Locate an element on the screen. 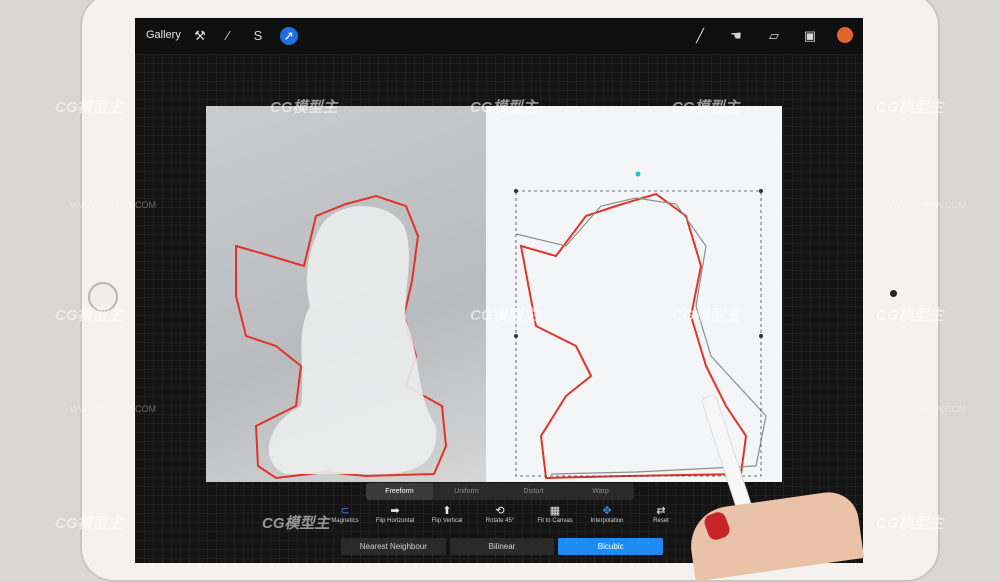  brush-icon: ╱ is located at coordinates (700, 36).